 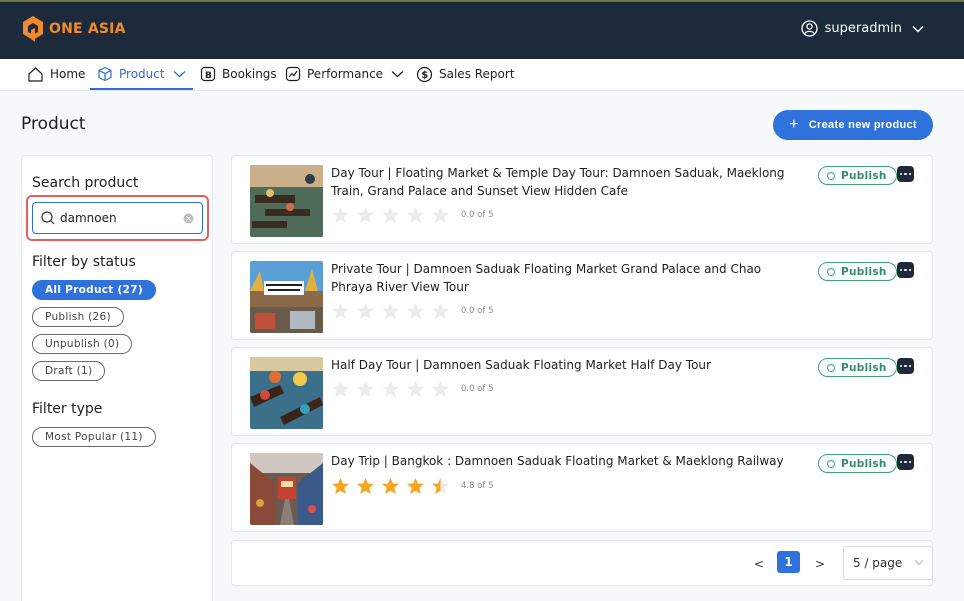 I want to click on search-icon, so click(x=48, y=218).